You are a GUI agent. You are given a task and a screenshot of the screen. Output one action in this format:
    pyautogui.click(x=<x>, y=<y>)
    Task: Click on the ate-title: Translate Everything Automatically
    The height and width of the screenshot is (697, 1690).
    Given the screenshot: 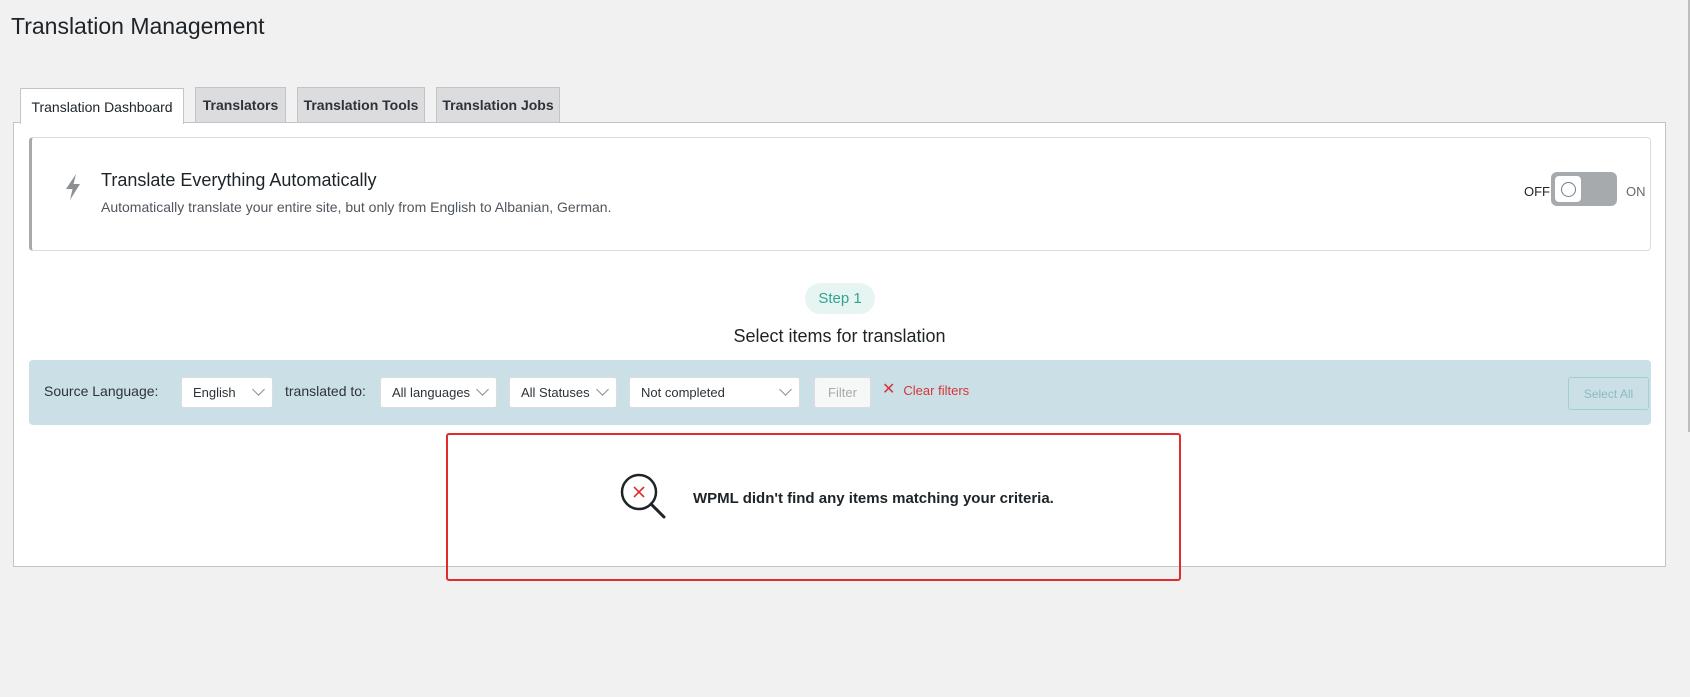 What is the action you would take?
    pyautogui.click(x=239, y=180)
    